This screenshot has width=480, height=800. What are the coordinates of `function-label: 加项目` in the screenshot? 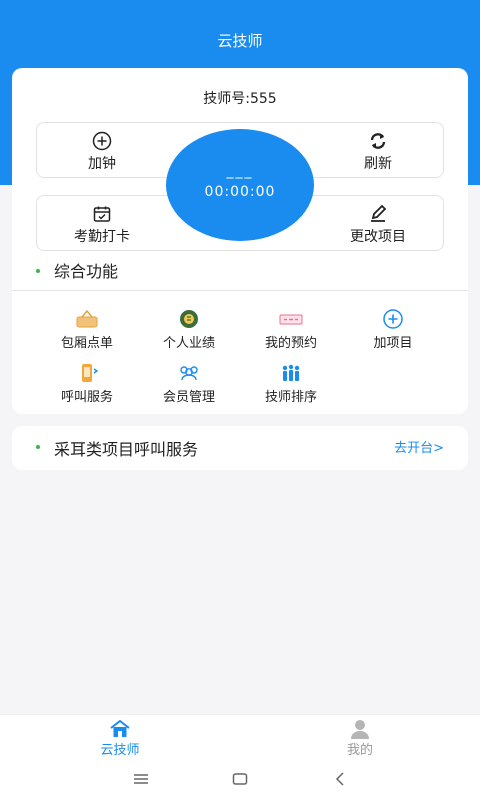 It's located at (393, 343).